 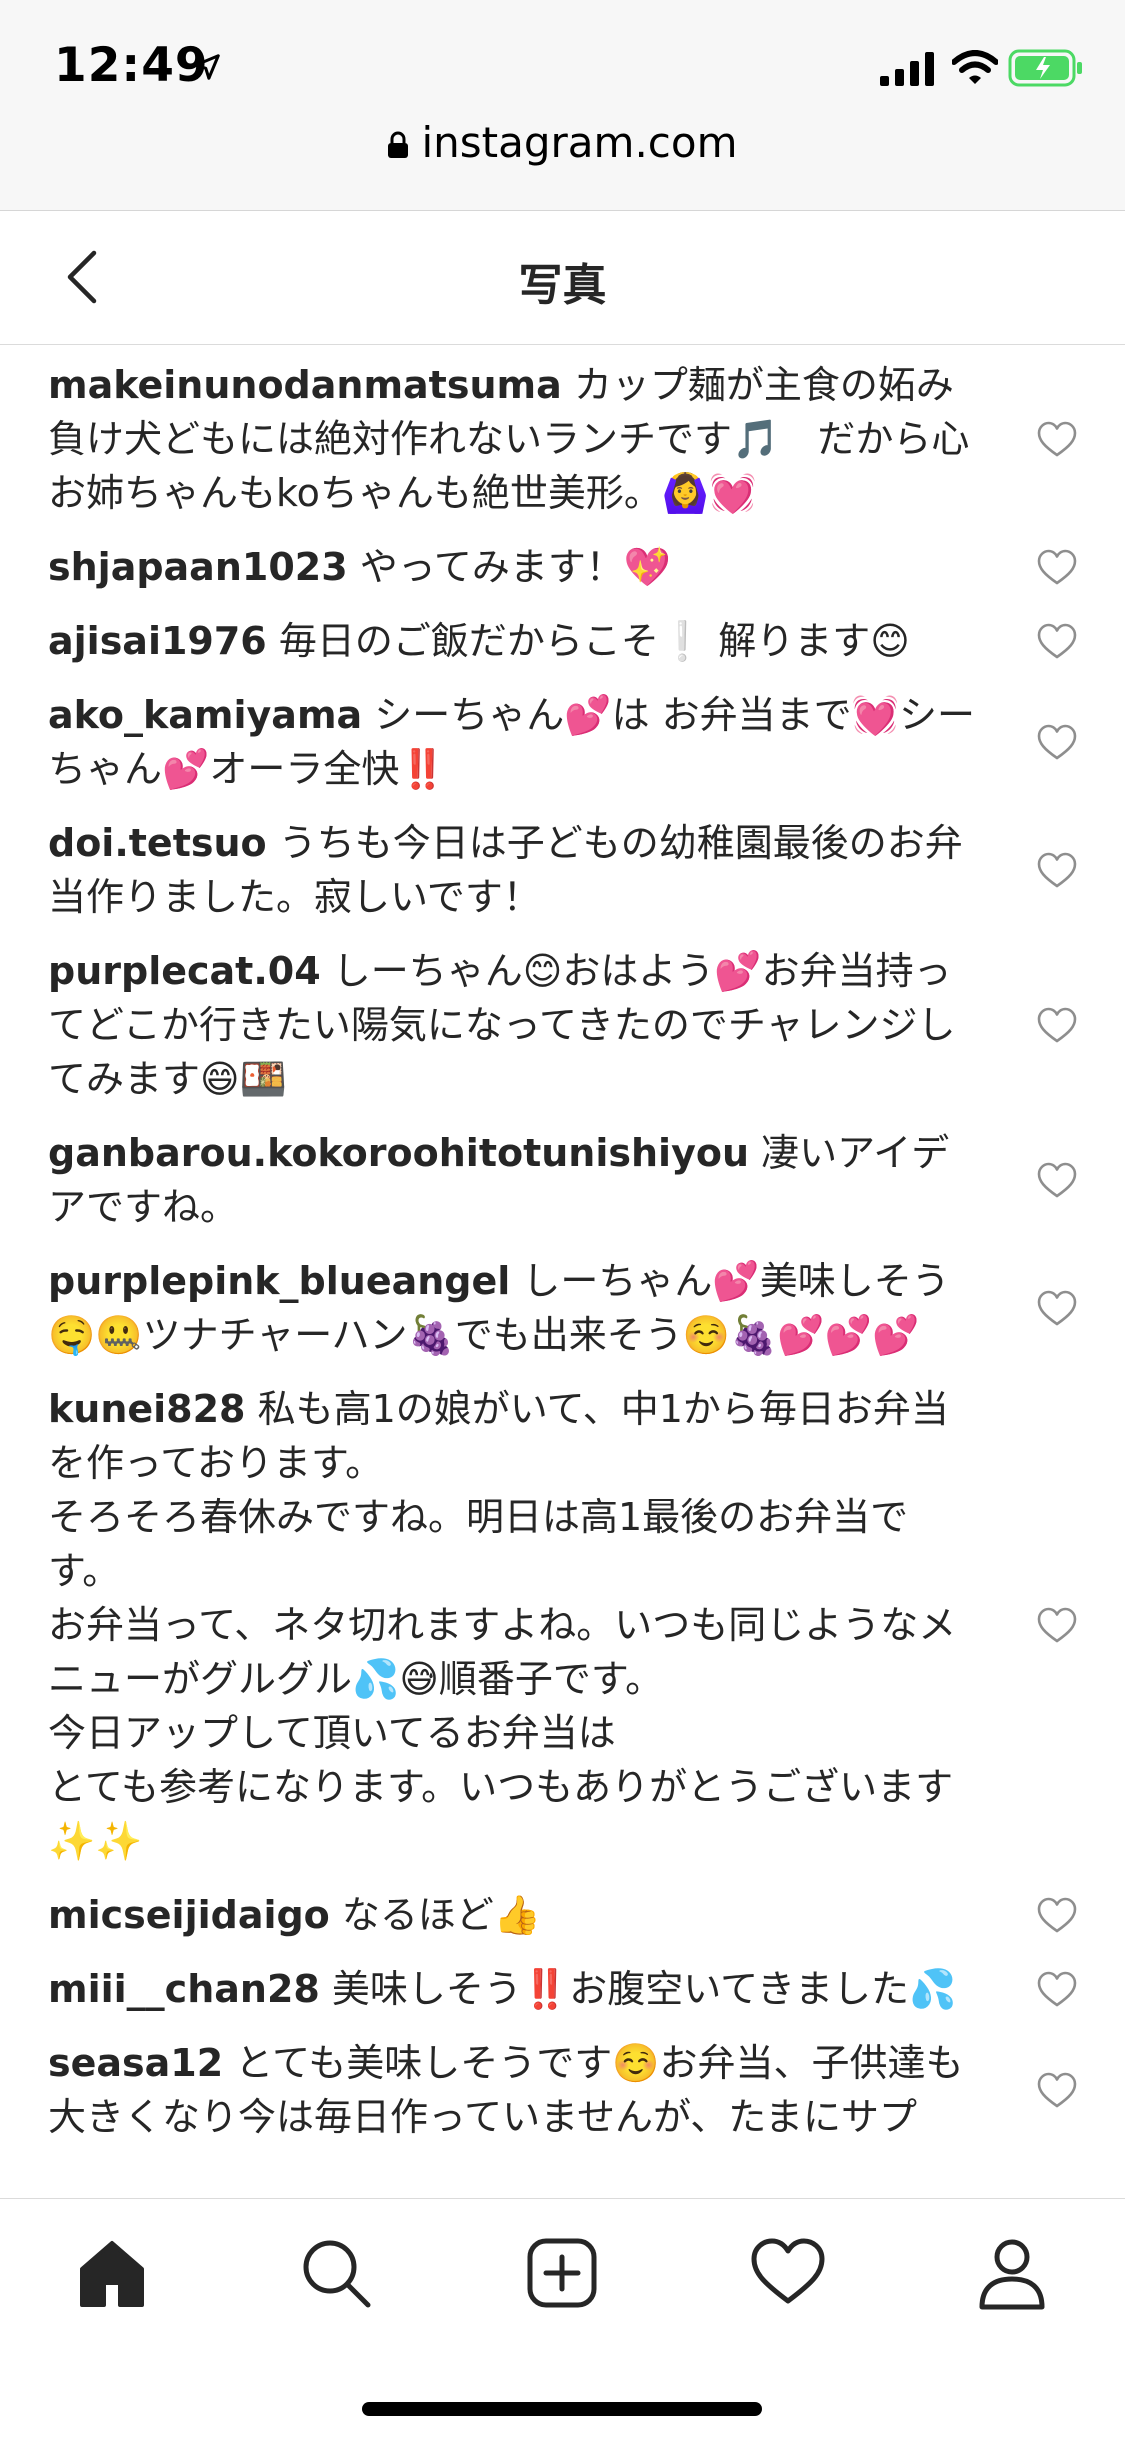 I want to click on comment-username: ajisai1976, so click(x=157, y=641).